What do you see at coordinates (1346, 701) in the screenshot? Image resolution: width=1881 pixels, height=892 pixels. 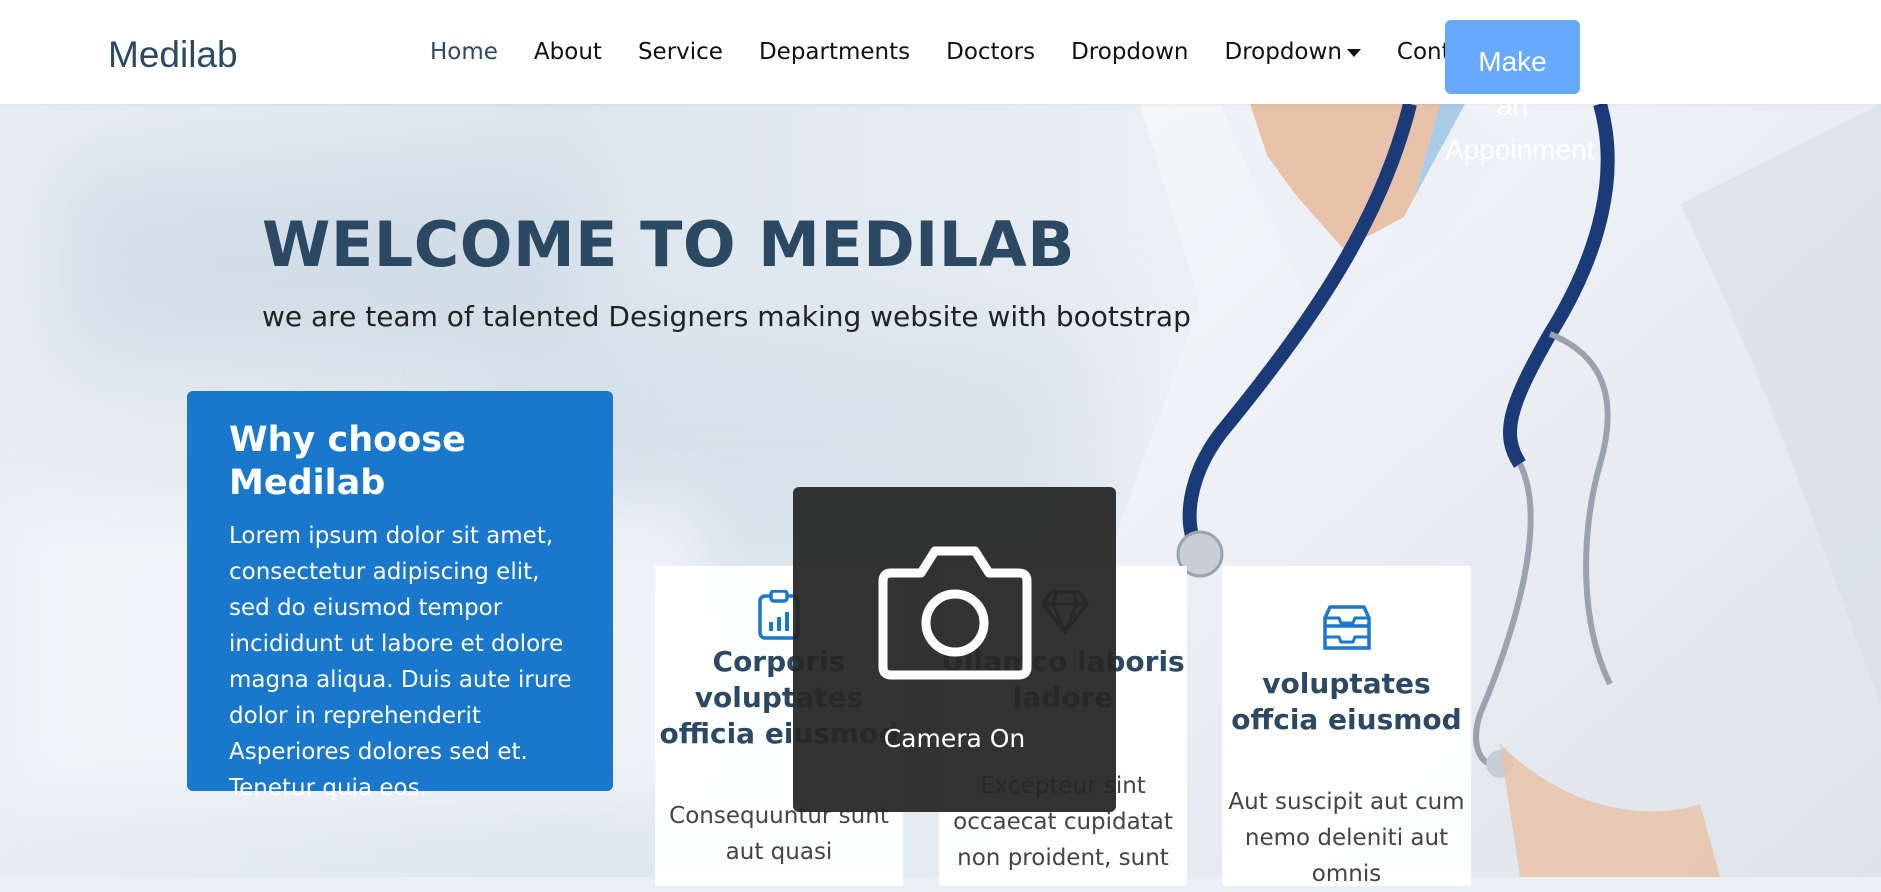 I see `feature-card-title: voluptates offcia eiusmod` at bounding box center [1346, 701].